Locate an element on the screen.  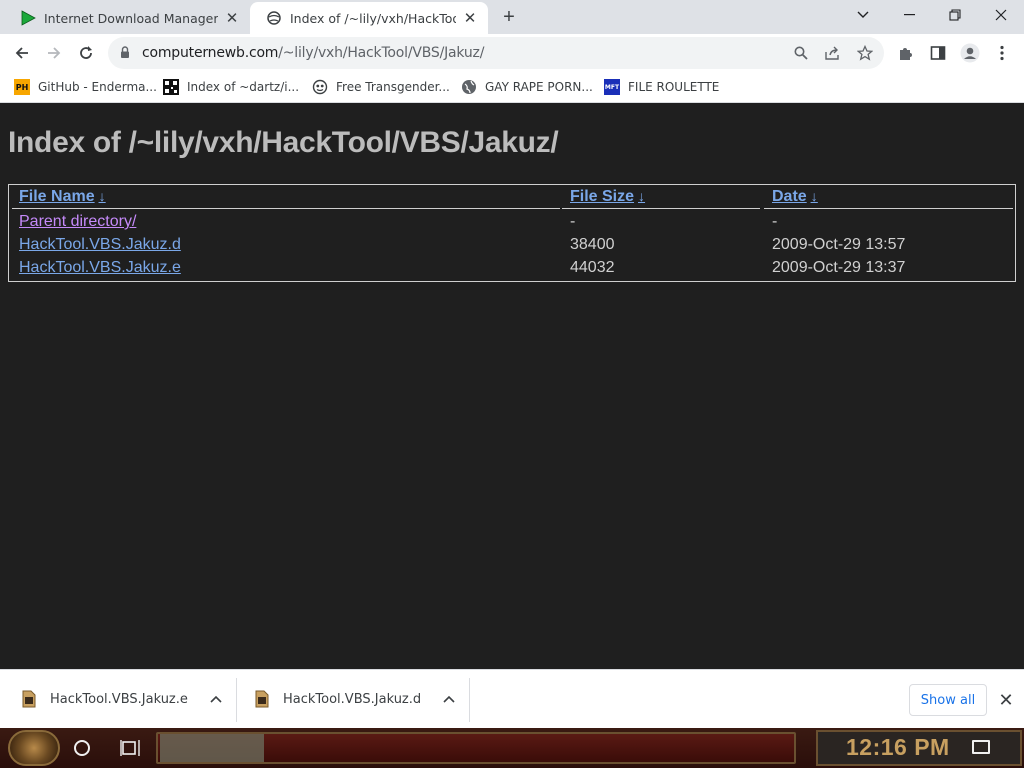
close-icon: ✕ is located at coordinates (1006, 700).